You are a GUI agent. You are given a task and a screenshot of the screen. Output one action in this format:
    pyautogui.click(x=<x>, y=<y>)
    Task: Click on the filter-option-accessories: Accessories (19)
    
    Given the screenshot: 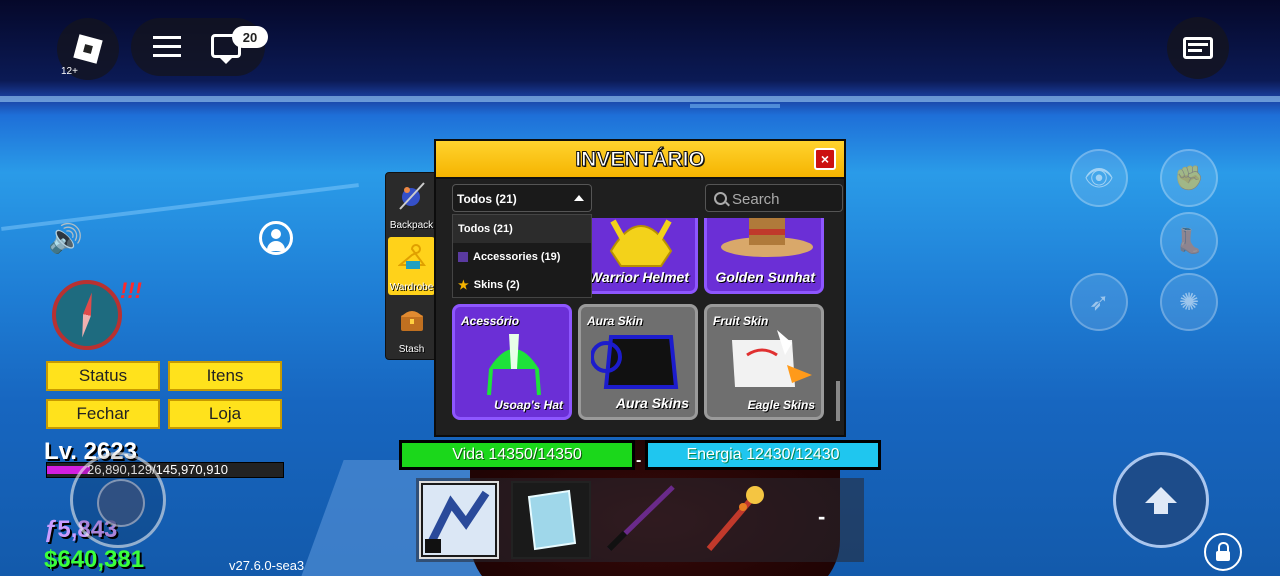 What is the action you would take?
    pyautogui.click(x=522, y=257)
    